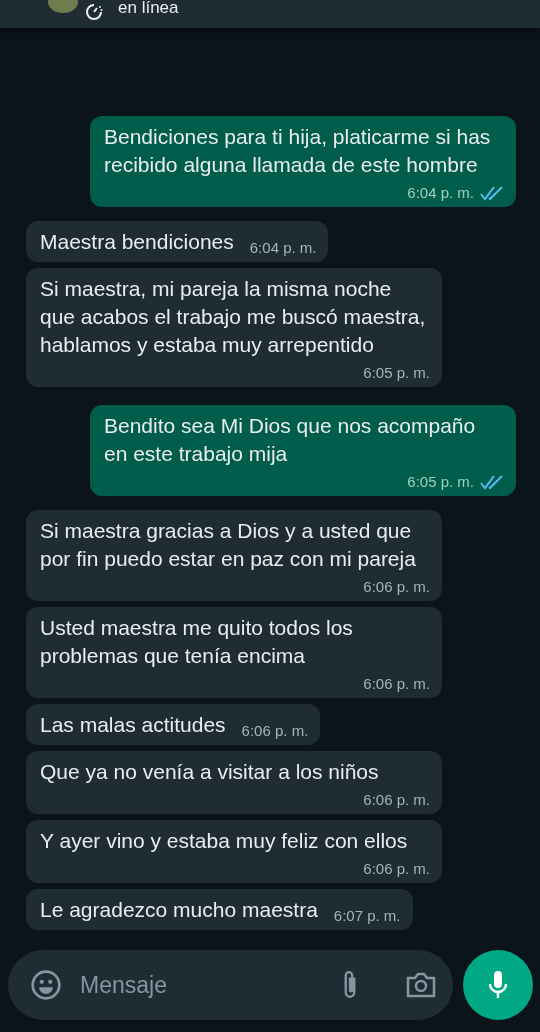 The image size is (540, 1032). I want to click on message-text: Usted maestra me quito todos los problemas que tenía encima, so click(197, 642).